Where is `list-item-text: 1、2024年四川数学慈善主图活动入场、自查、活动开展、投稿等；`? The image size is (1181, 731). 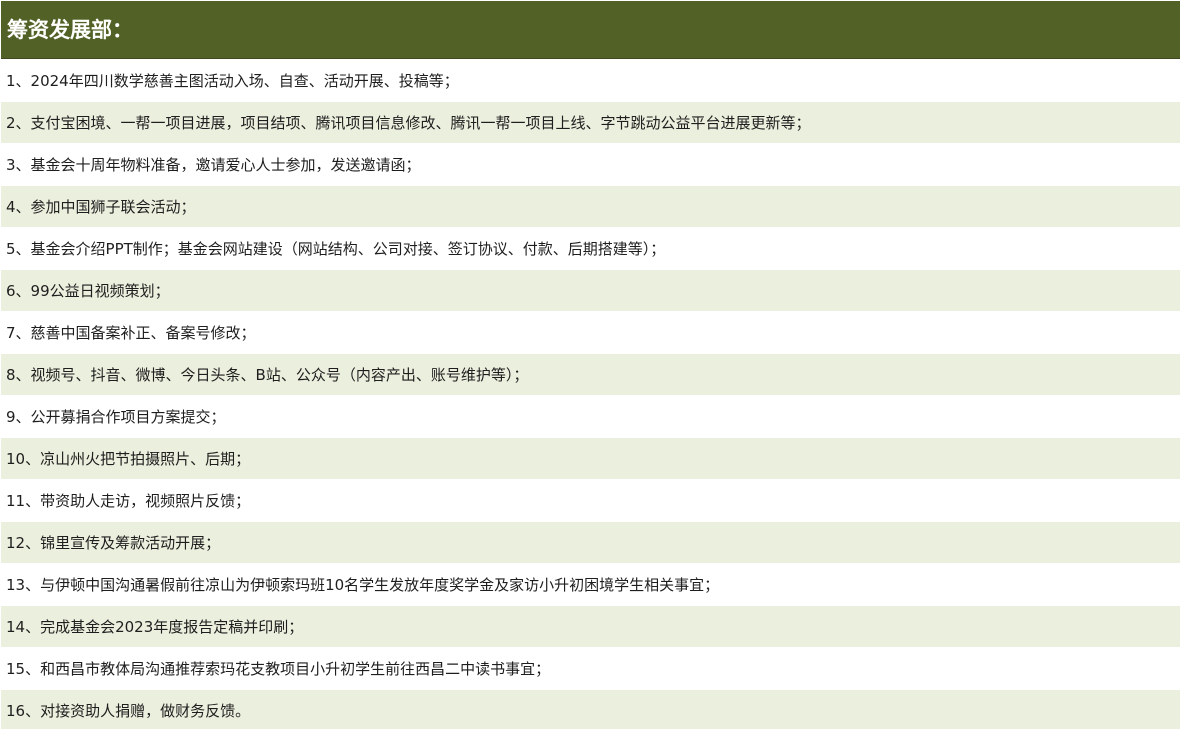 list-item-text: 1、2024年四川数学慈善主图活动入场、自查、活动开展、投稿等； is located at coordinates (232, 81).